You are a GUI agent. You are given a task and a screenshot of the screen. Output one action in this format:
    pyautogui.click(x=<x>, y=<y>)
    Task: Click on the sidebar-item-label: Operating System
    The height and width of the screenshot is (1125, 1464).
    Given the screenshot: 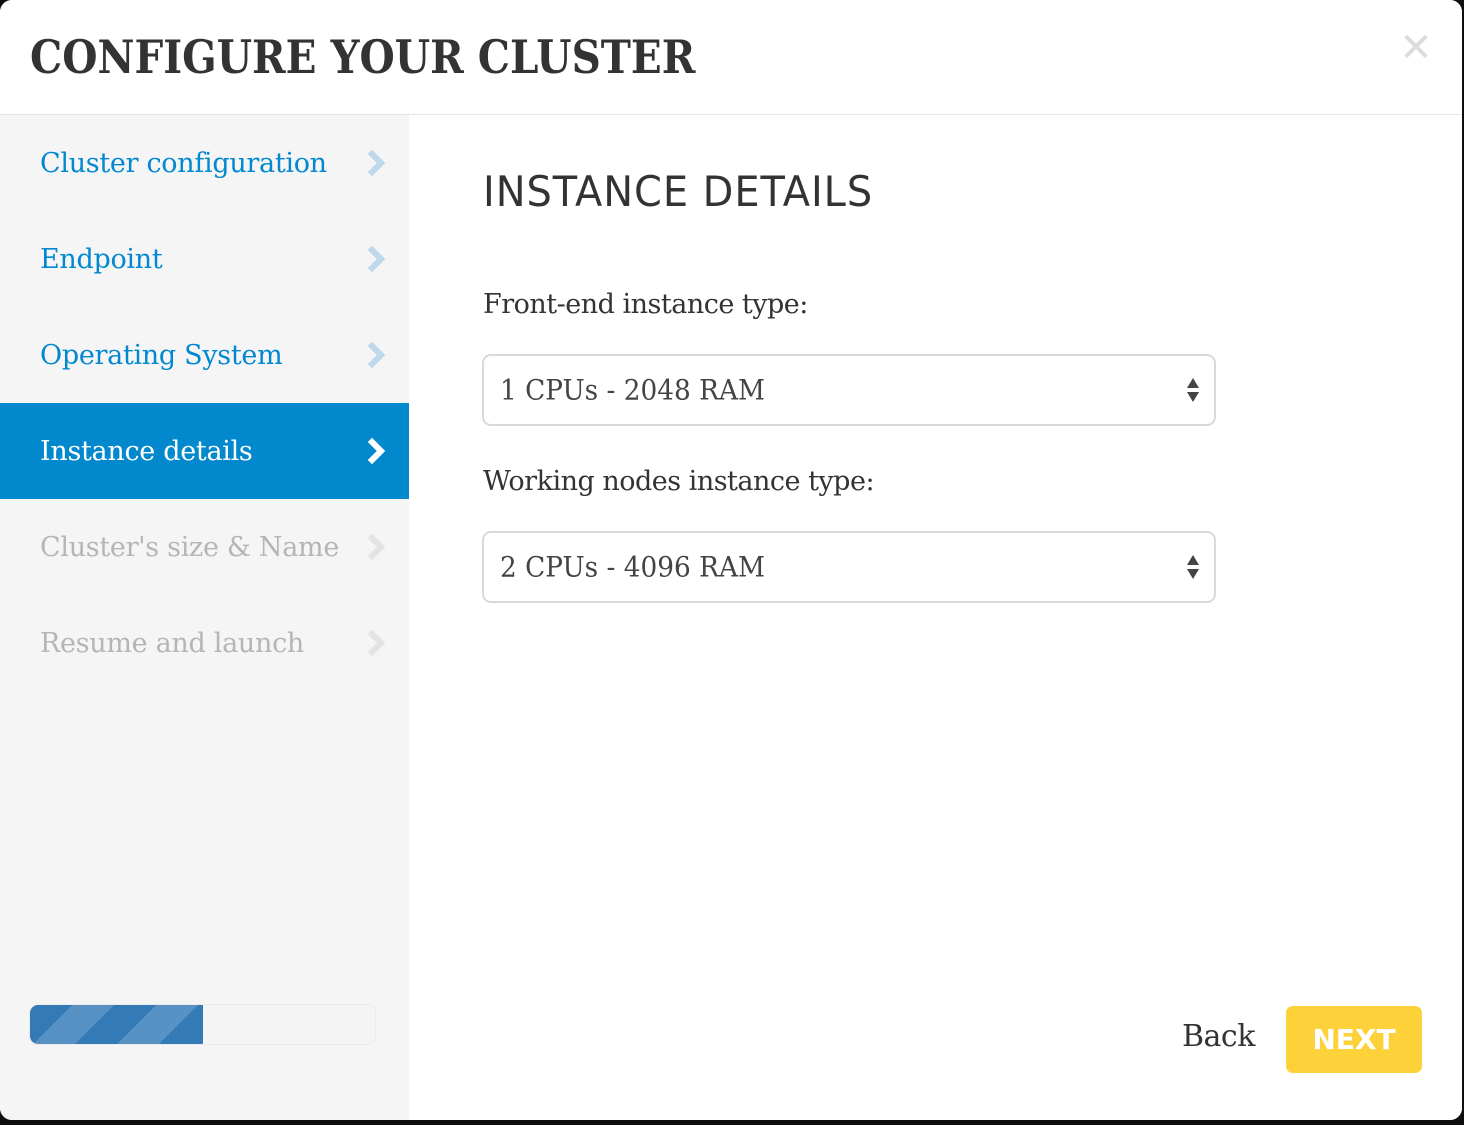 What is the action you would take?
    pyautogui.click(x=161, y=355)
    